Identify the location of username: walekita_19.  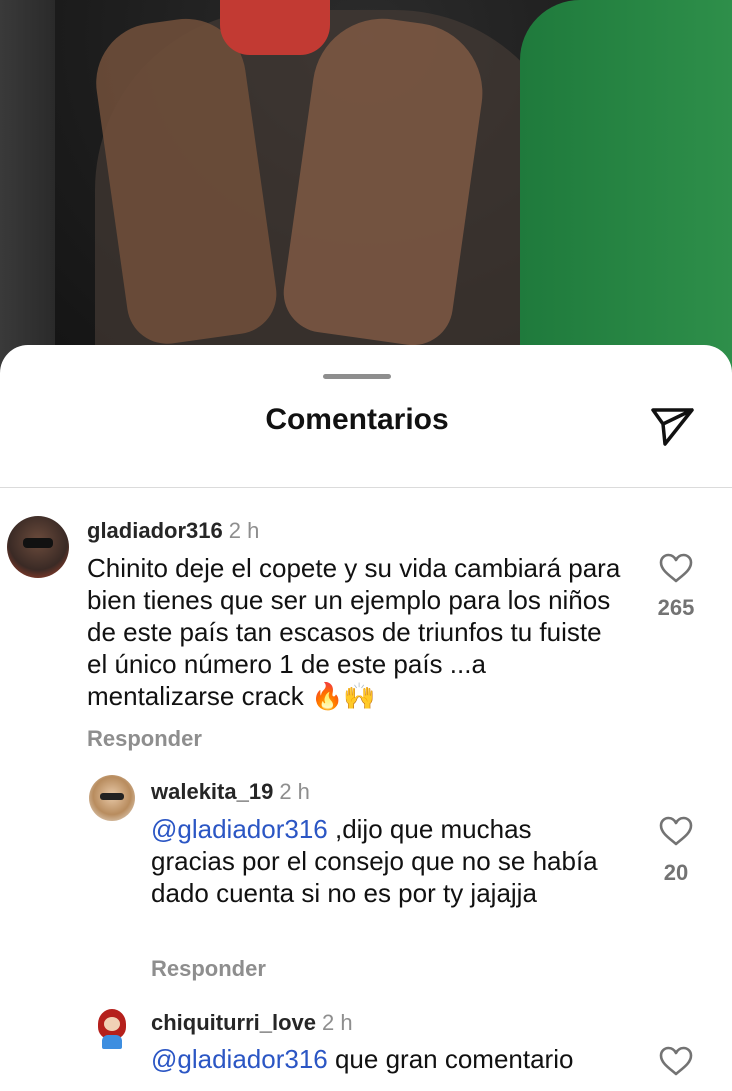
(212, 791).